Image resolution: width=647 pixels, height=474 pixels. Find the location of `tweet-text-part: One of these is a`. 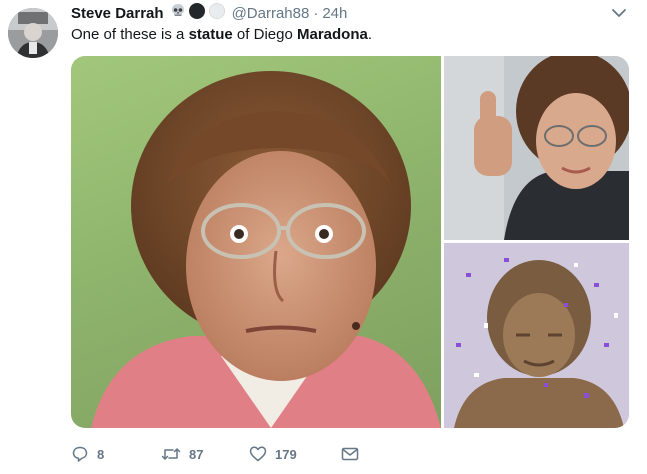

tweet-text-part: One of these is a is located at coordinates (130, 34).